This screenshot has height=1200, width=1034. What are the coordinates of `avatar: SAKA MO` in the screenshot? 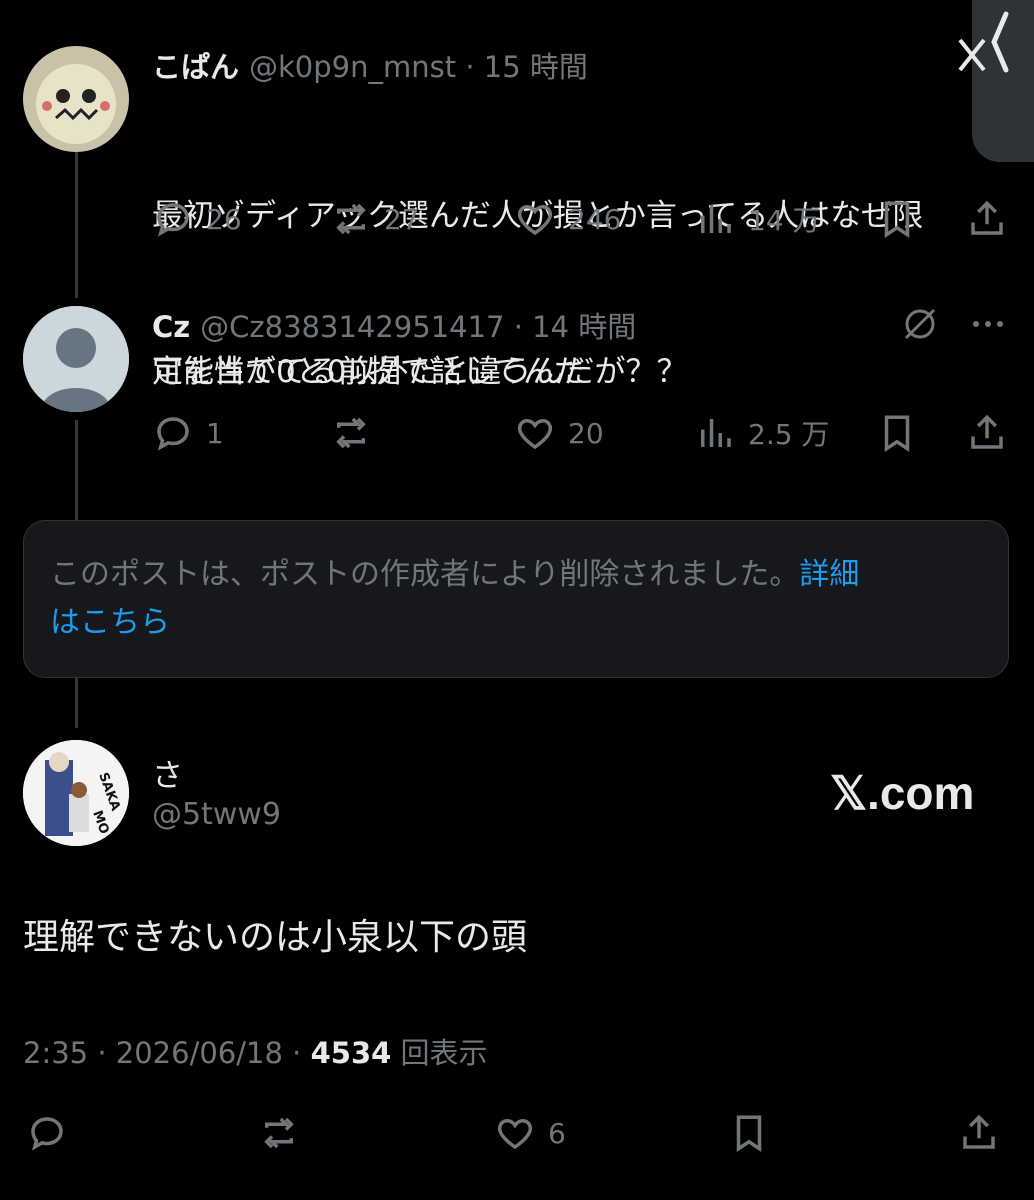 It's located at (76, 793).